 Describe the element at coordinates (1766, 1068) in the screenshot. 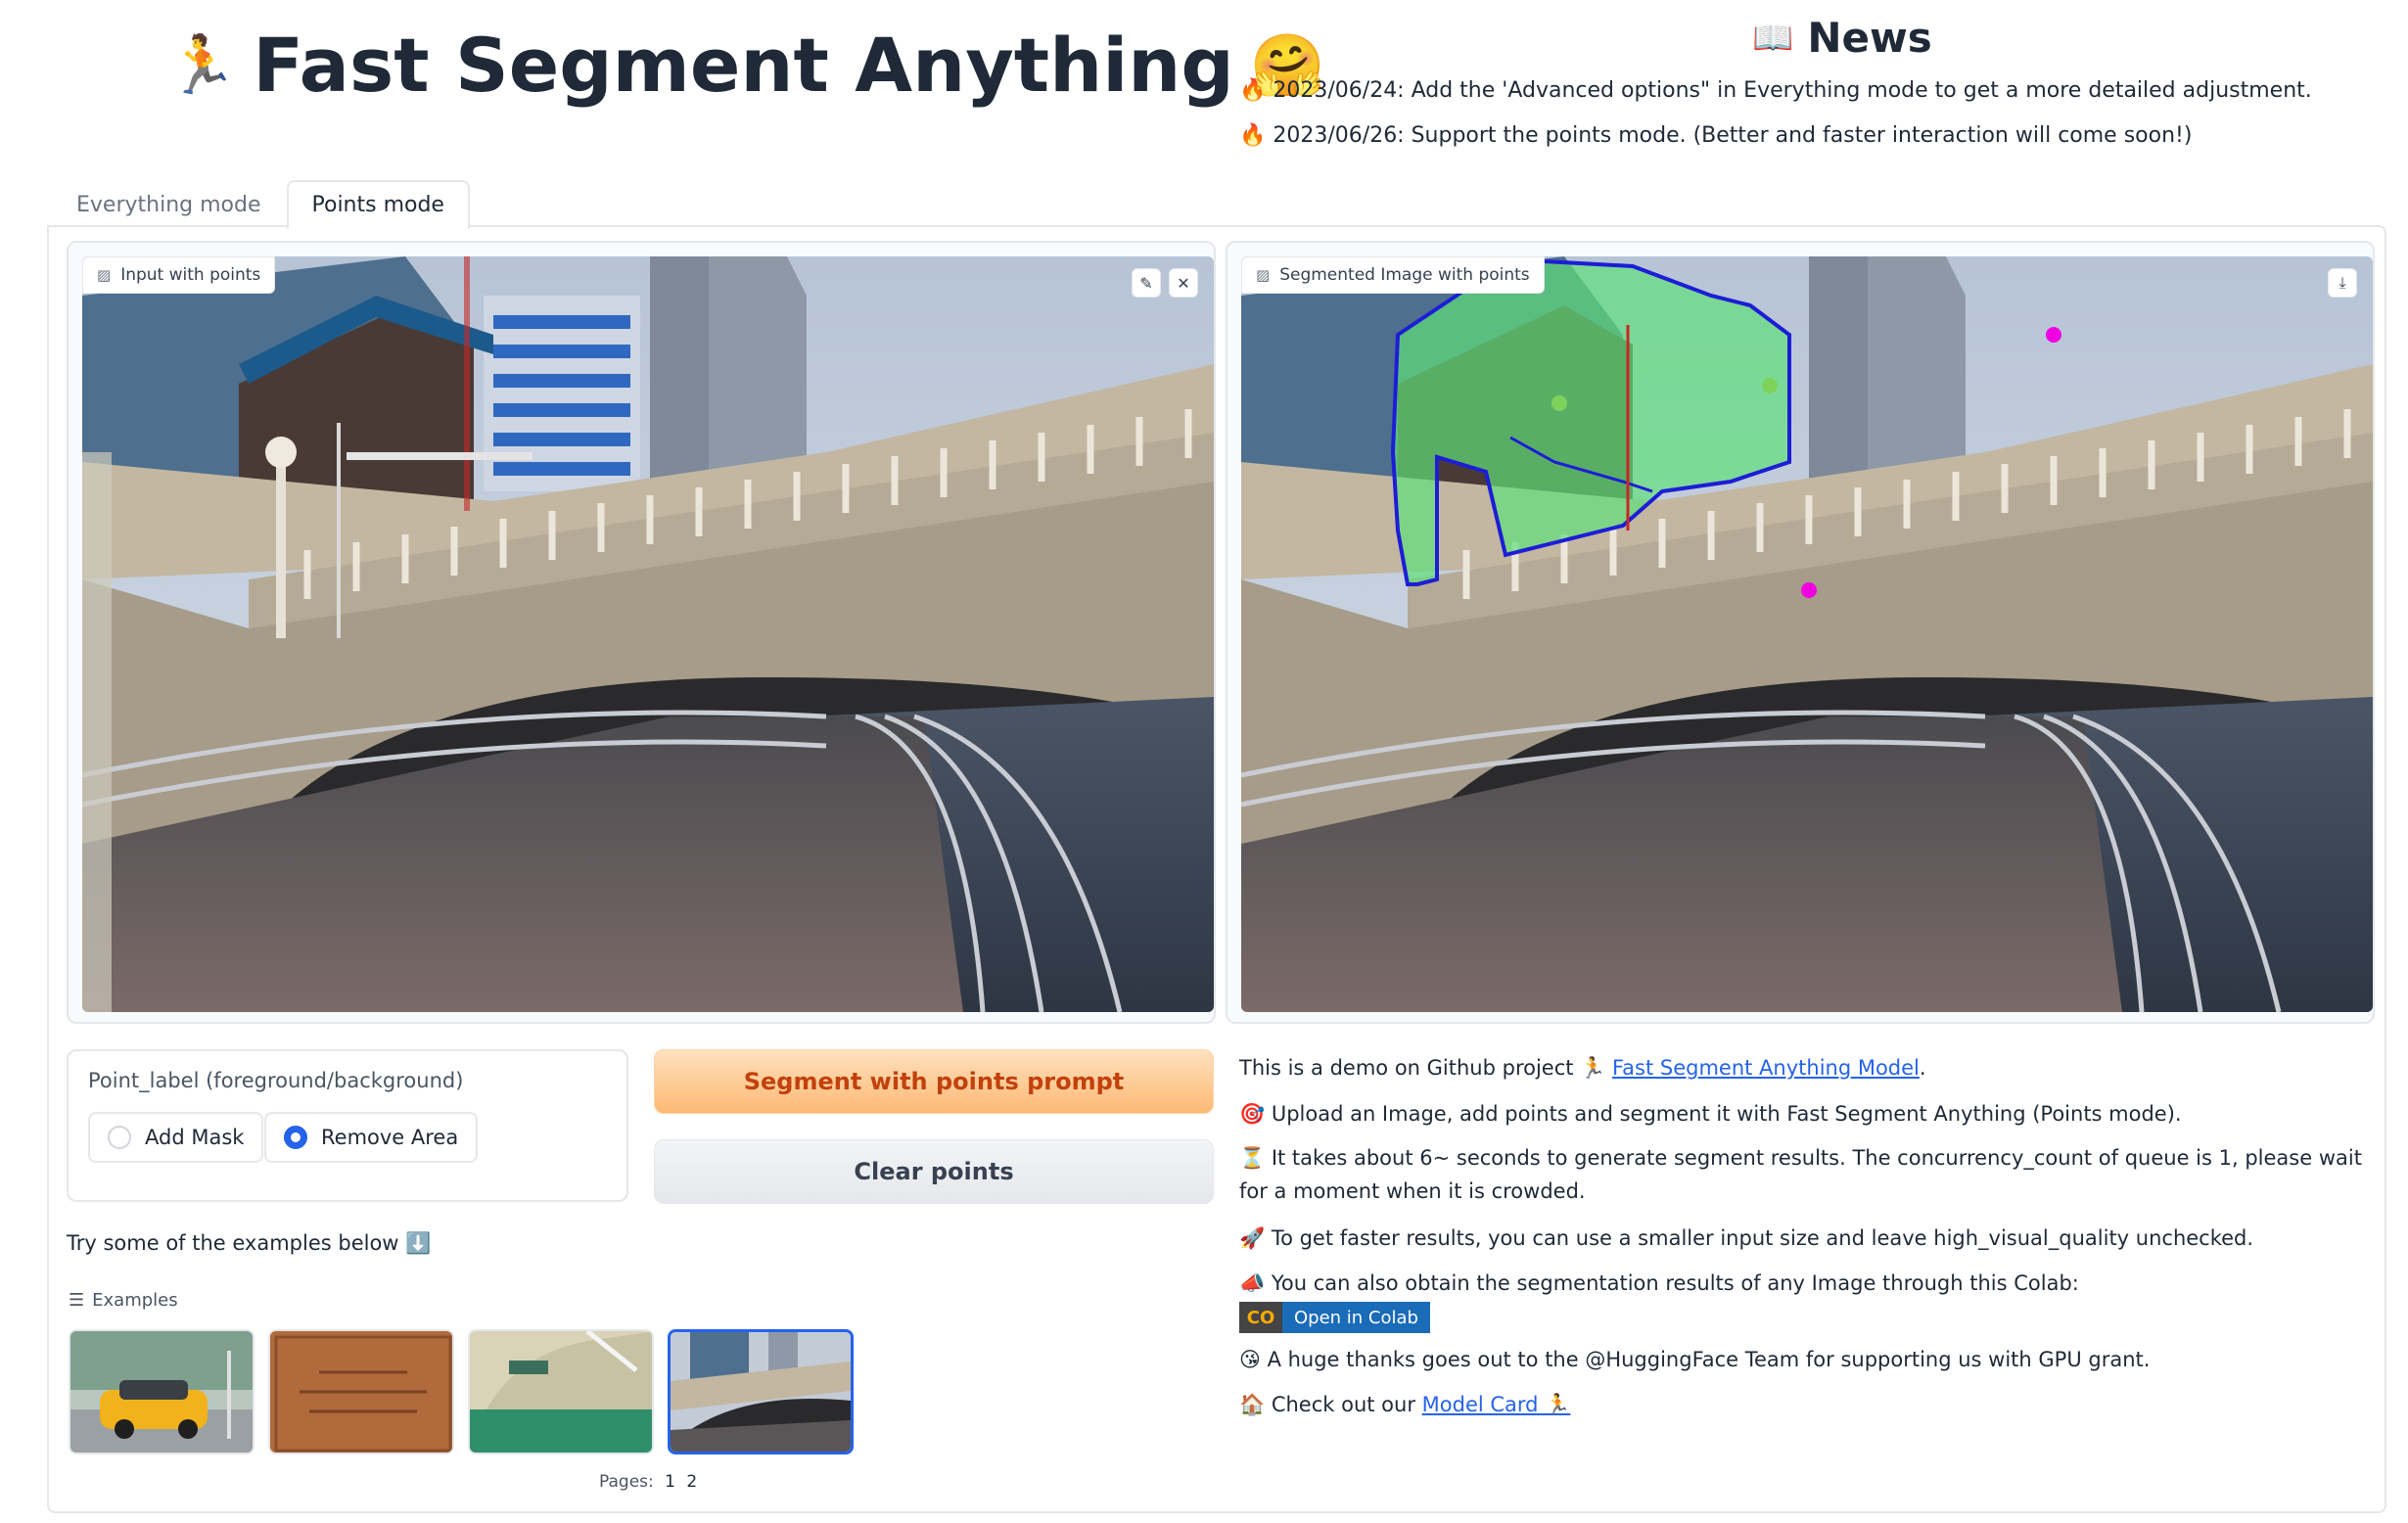

I see `github-link: Fast Segment Anything Model` at that location.